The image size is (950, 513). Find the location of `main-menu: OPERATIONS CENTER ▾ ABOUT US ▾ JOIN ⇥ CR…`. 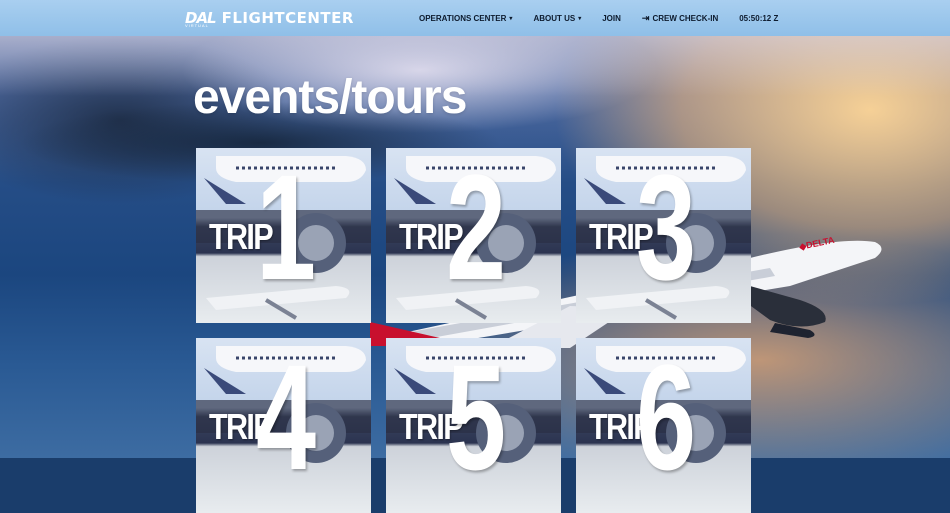

main-menu: OPERATIONS CENTER ▾ ABOUT US ▾ JOIN ⇥ CR… is located at coordinates (598, 18).